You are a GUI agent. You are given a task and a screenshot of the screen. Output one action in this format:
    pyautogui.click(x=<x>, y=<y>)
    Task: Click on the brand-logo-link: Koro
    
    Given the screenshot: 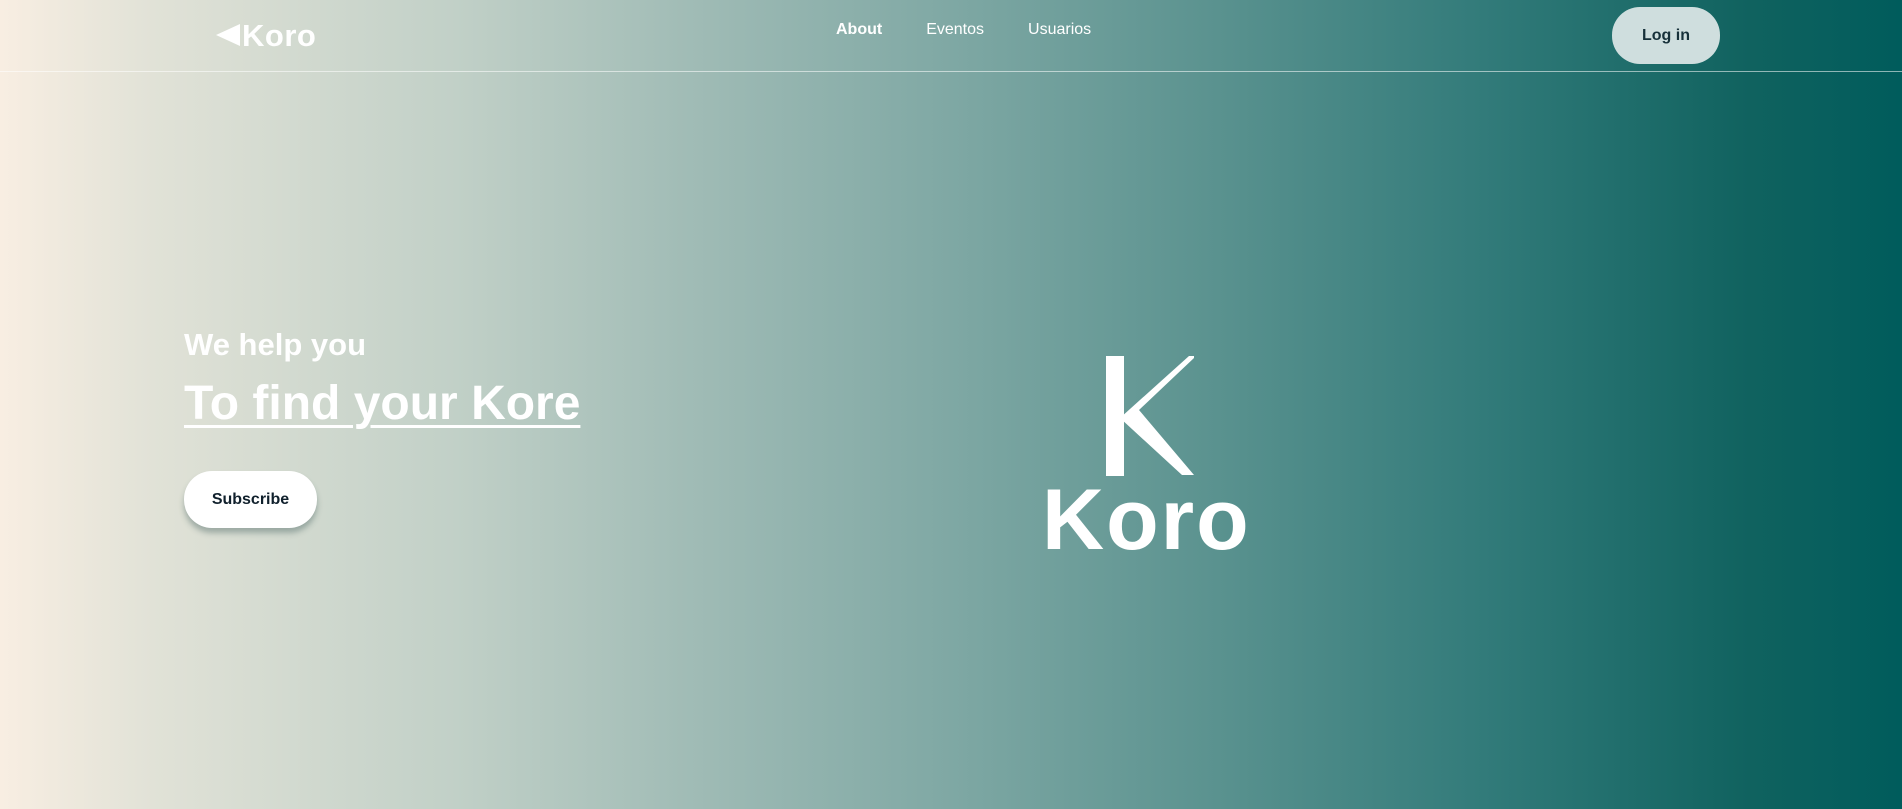 What is the action you would take?
    pyautogui.click(x=266, y=35)
    